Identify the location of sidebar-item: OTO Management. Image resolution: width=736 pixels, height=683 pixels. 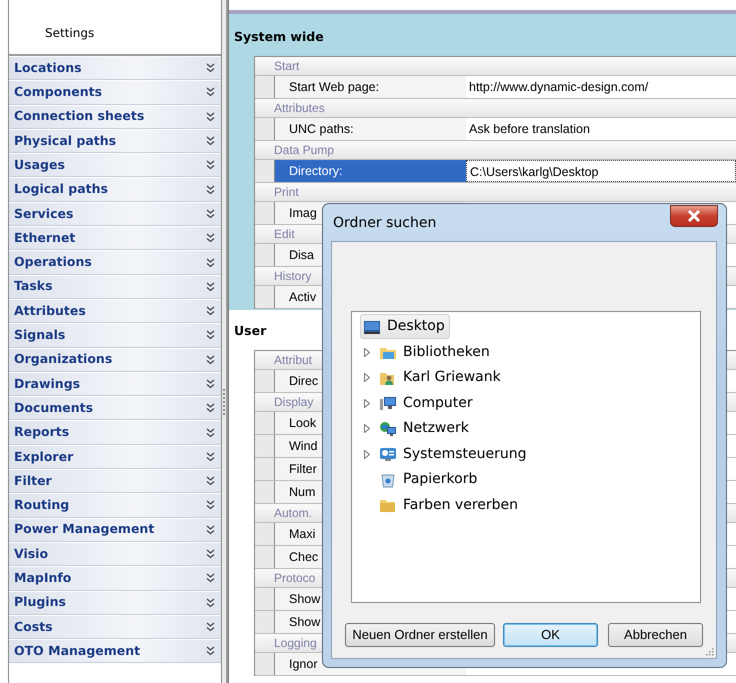
(115, 651).